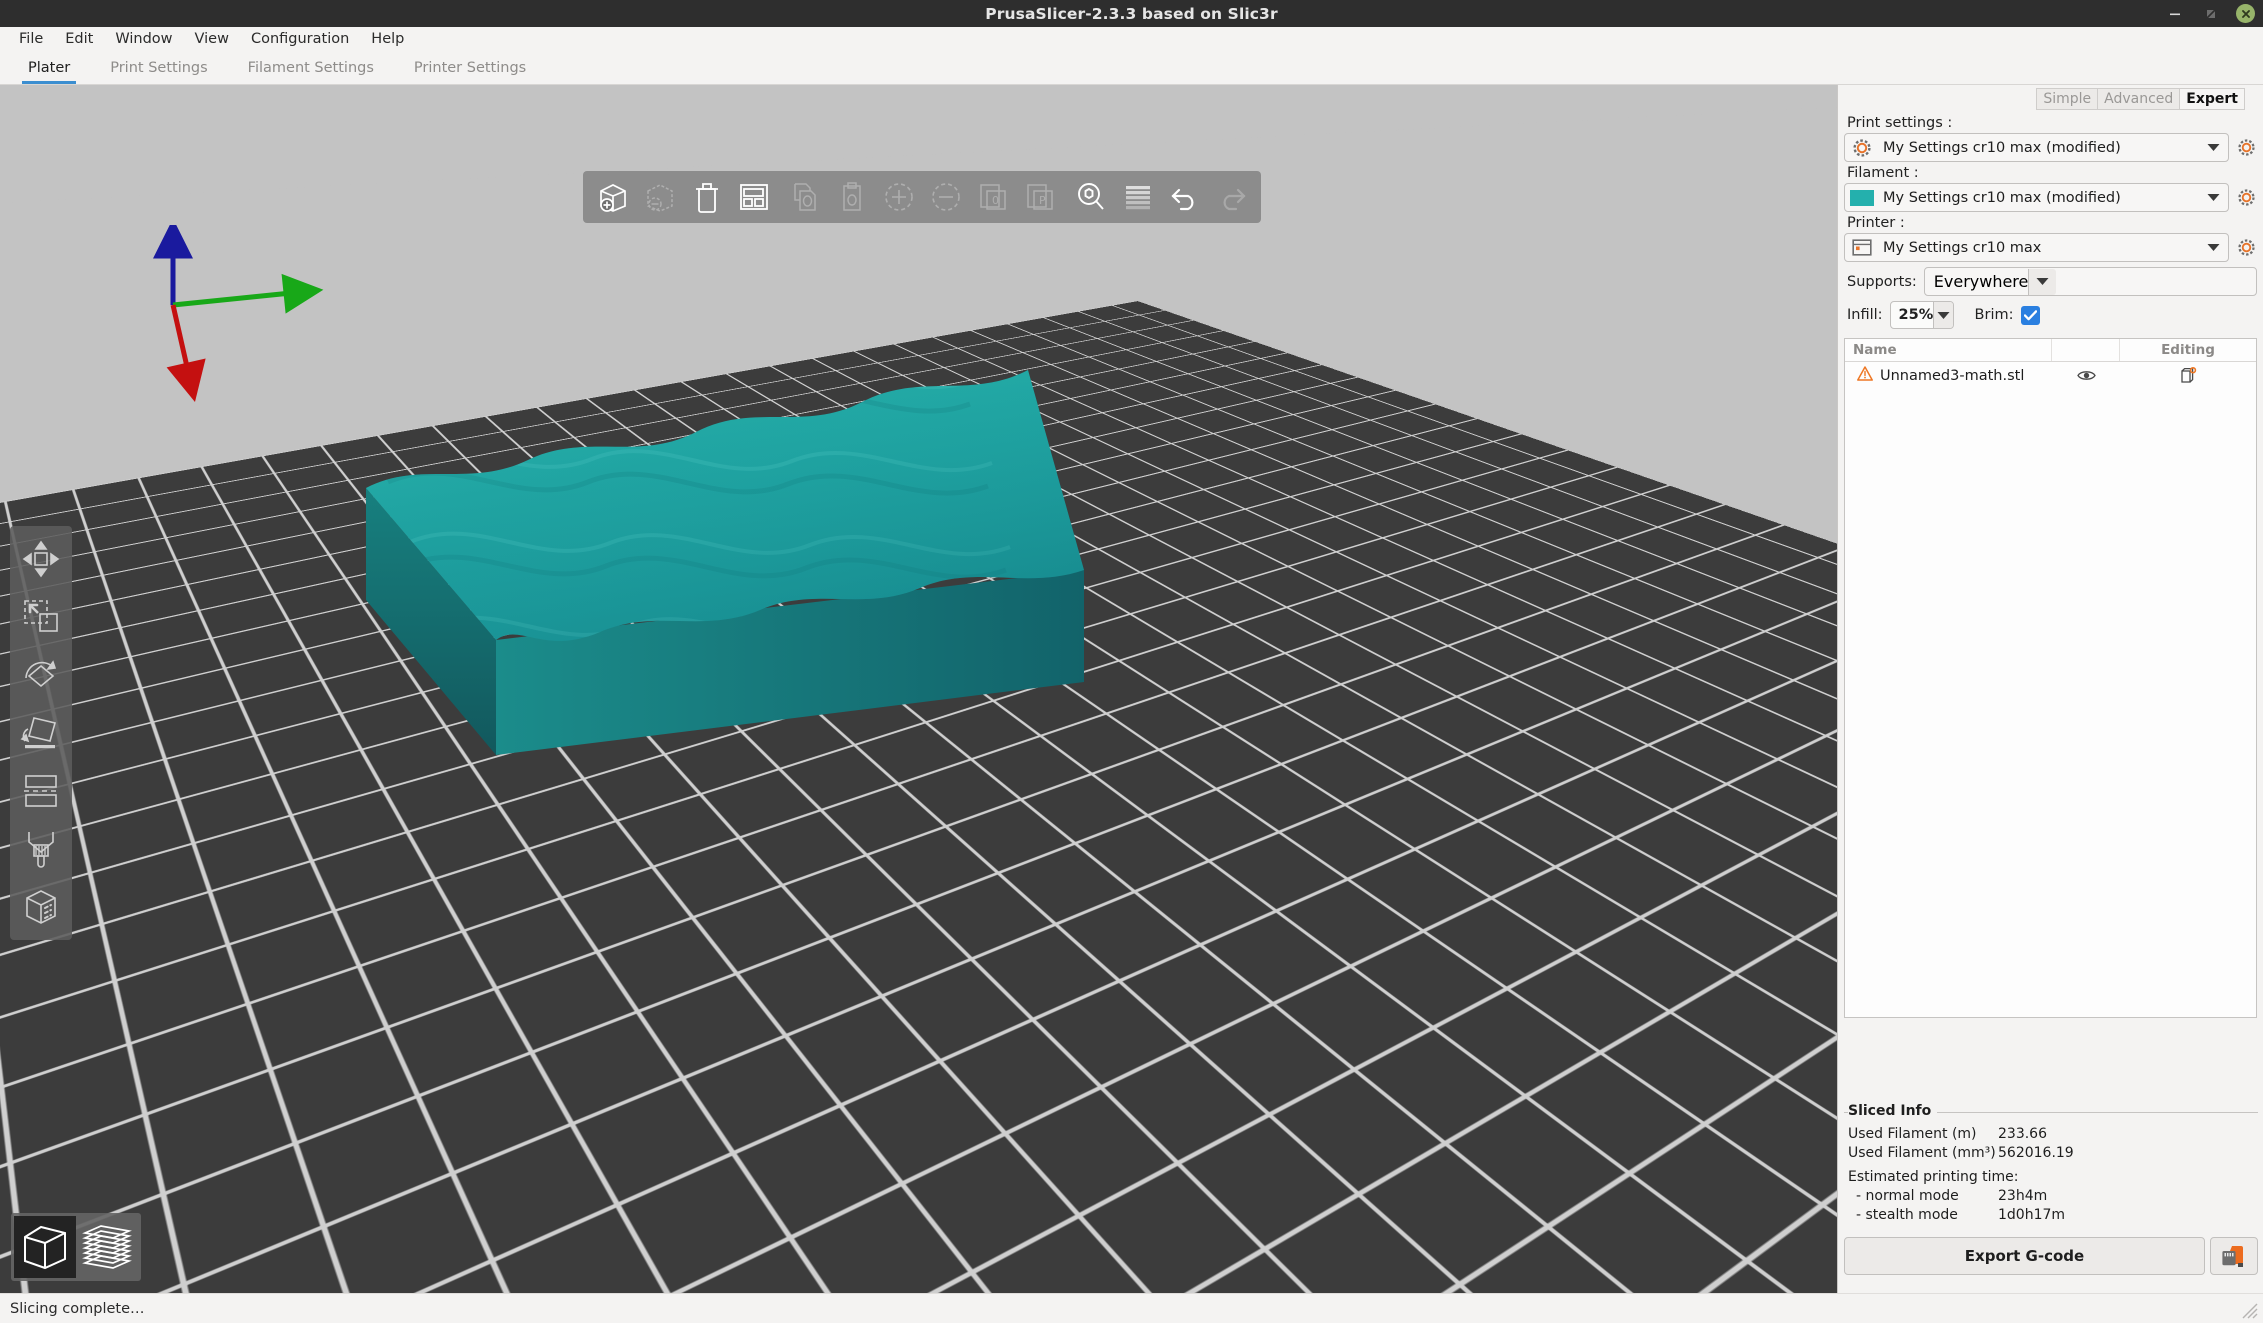 This screenshot has width=2263, height=1323. What do you see at coordinates (41, 675) in the screenshot?
I see `rotate-icon` at bounding box center [41, 675].